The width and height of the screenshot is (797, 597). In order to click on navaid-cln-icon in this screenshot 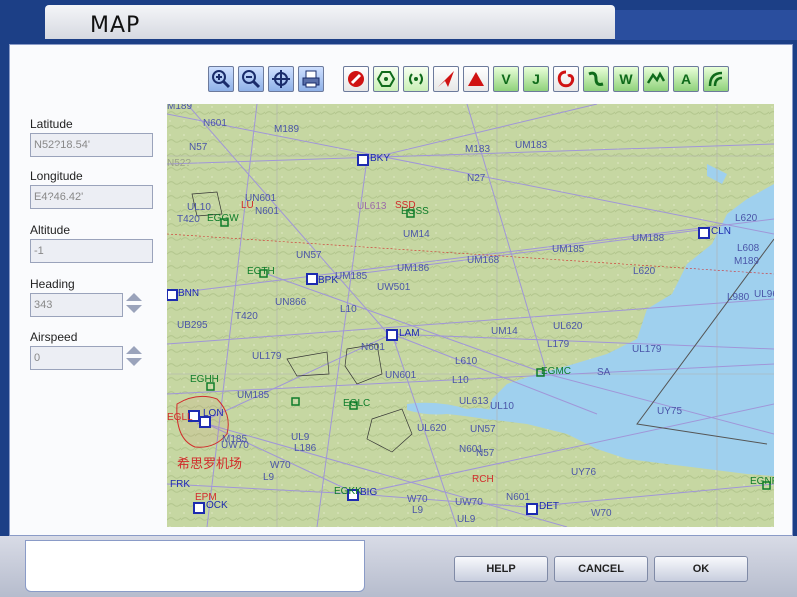, I will do `click(704, 233)`.